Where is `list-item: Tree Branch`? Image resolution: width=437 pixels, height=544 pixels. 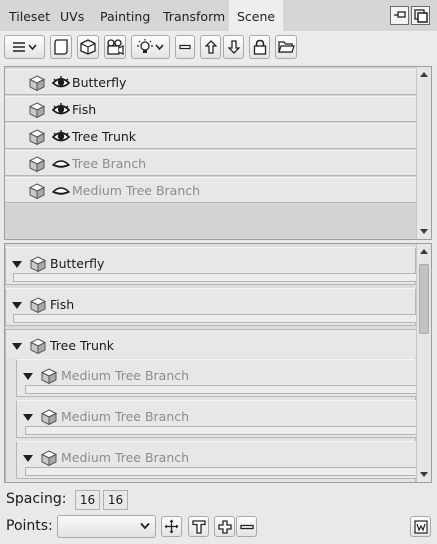 list-item: Tree Branch is located at coordinates (210, 163).